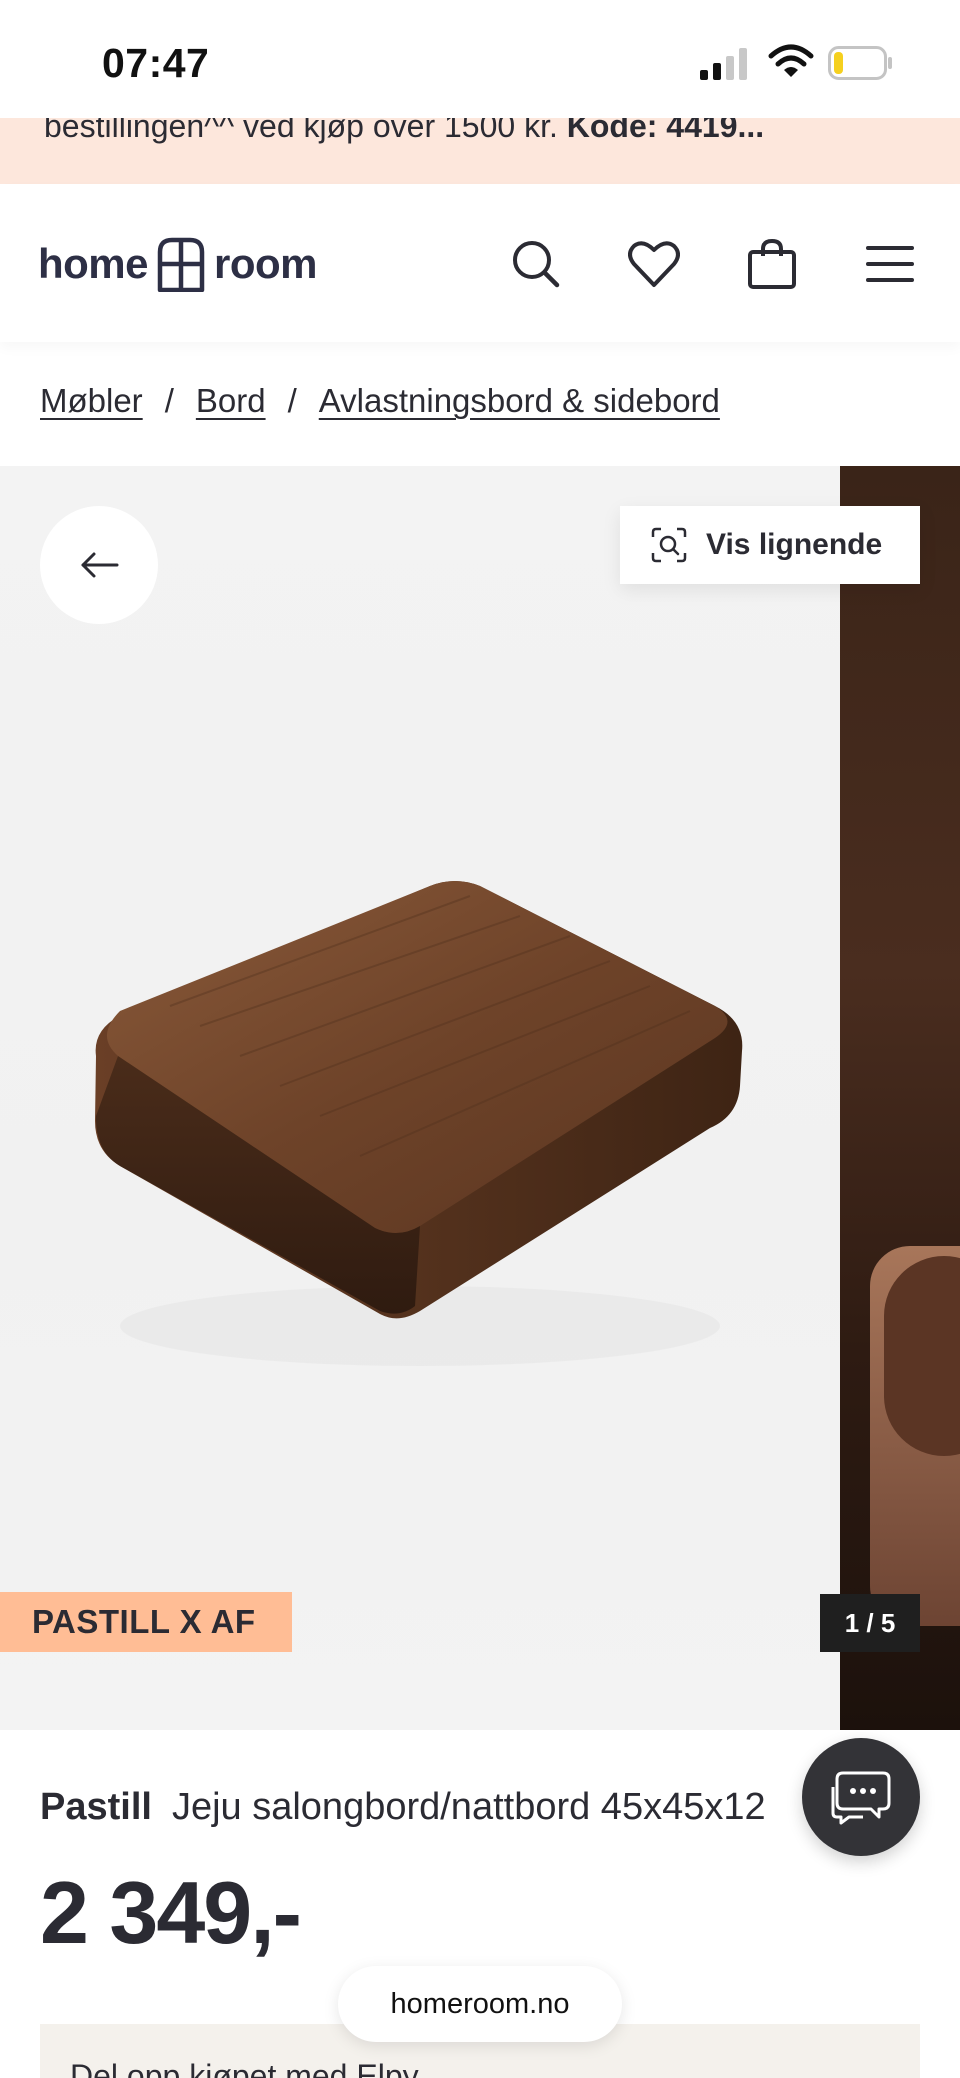 This screenshot has width=960, height=2078. Describe the element at coordinates (870, 1623) in the screenshot. I see `image-counter: 1 / 5` at that location.